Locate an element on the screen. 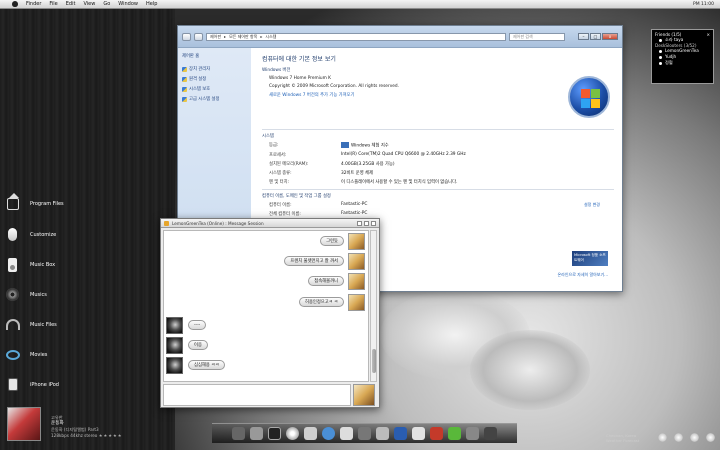 The width and height of the screenshot is (720, 450). change-settings-link: 설정 변경 is located at coordinates (592, 205).